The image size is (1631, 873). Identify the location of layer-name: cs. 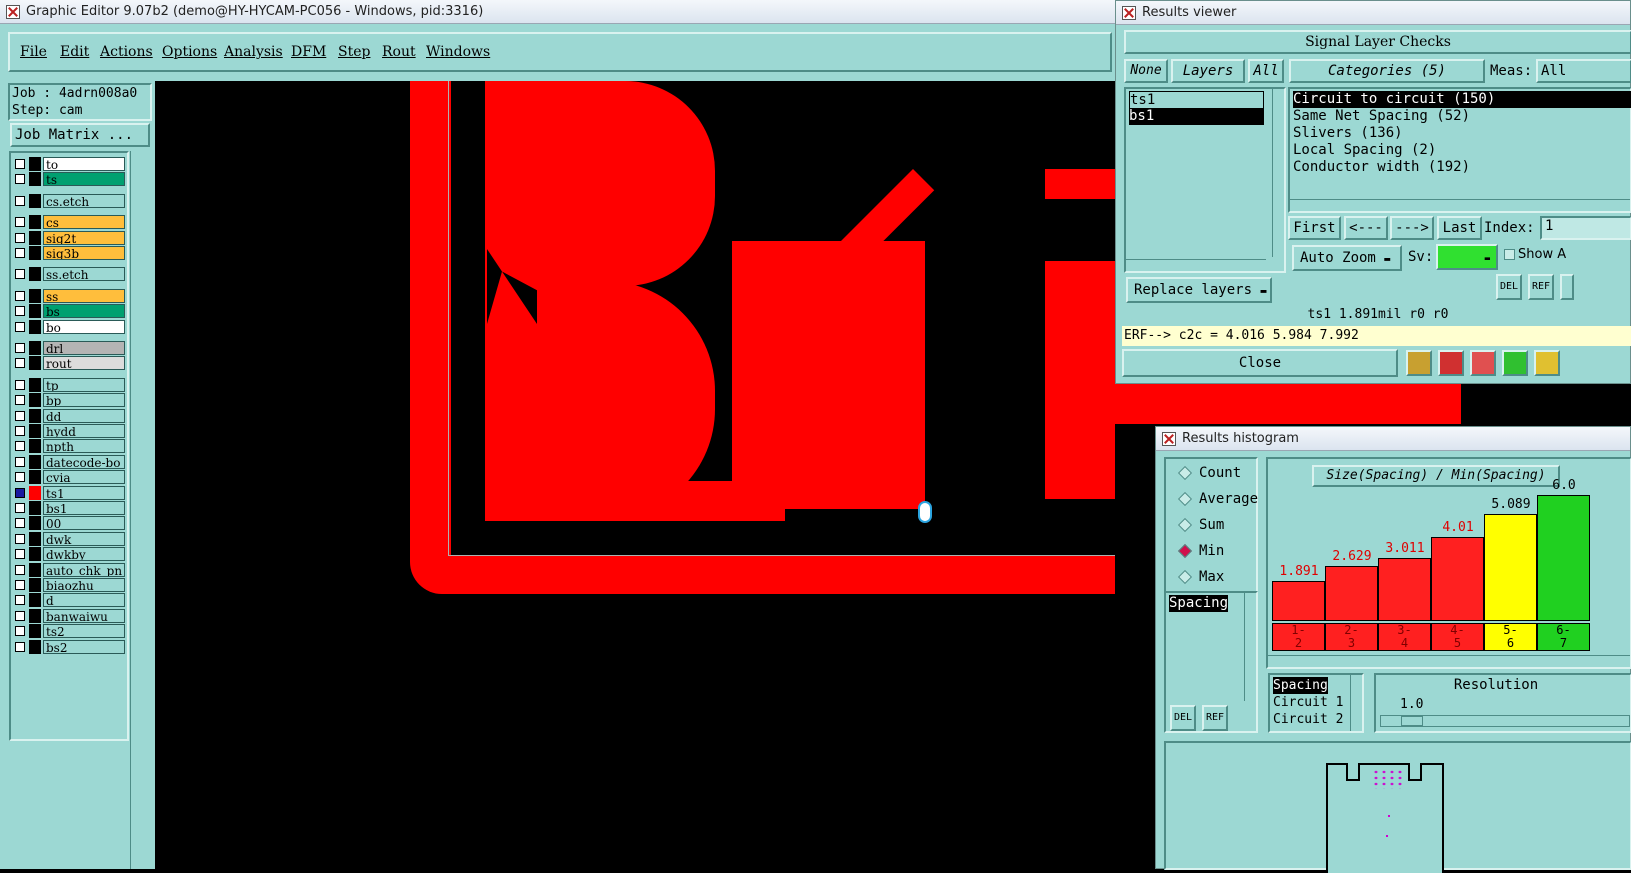
(84, 222).